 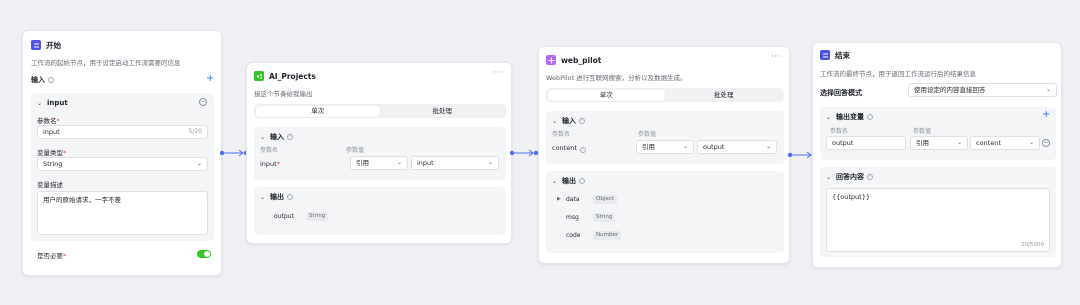 I want to click on wp-output-label: 输出, so click(x=569, y=181).